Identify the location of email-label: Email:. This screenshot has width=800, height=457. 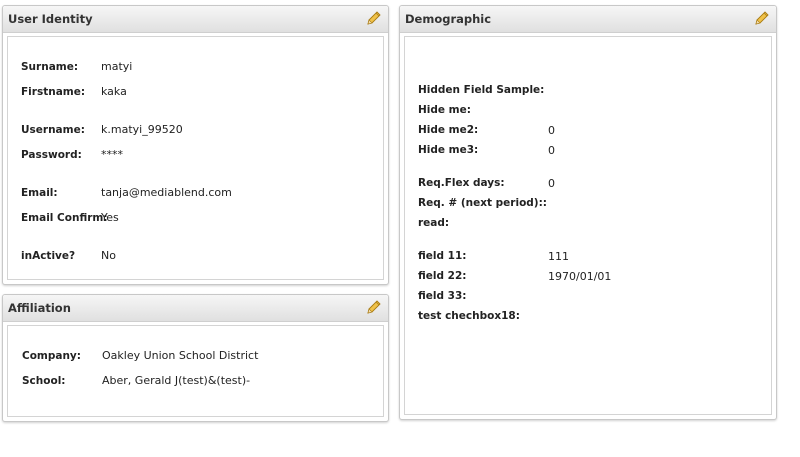
(39, 193).